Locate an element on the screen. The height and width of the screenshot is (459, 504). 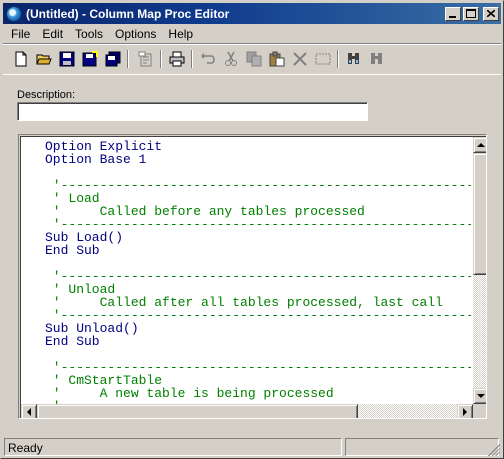
new-file-button is located at coordinates (21, 59).